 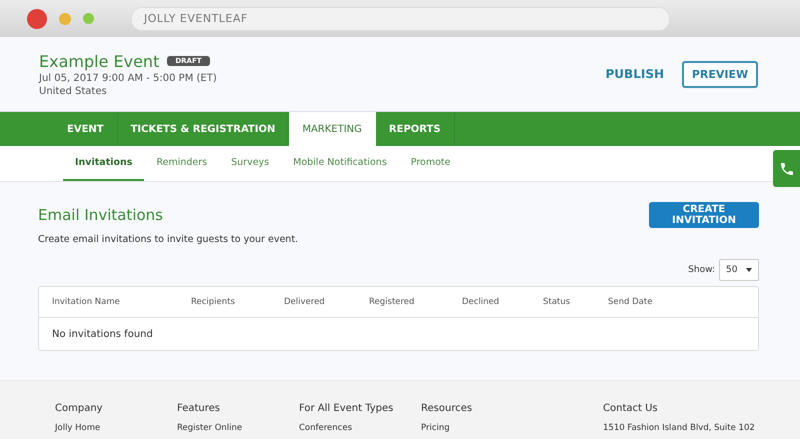 What do you see at coordinates (739, 270) in the screenshot?
I see `page-size-select: 50` at bounding box center [739, 270].